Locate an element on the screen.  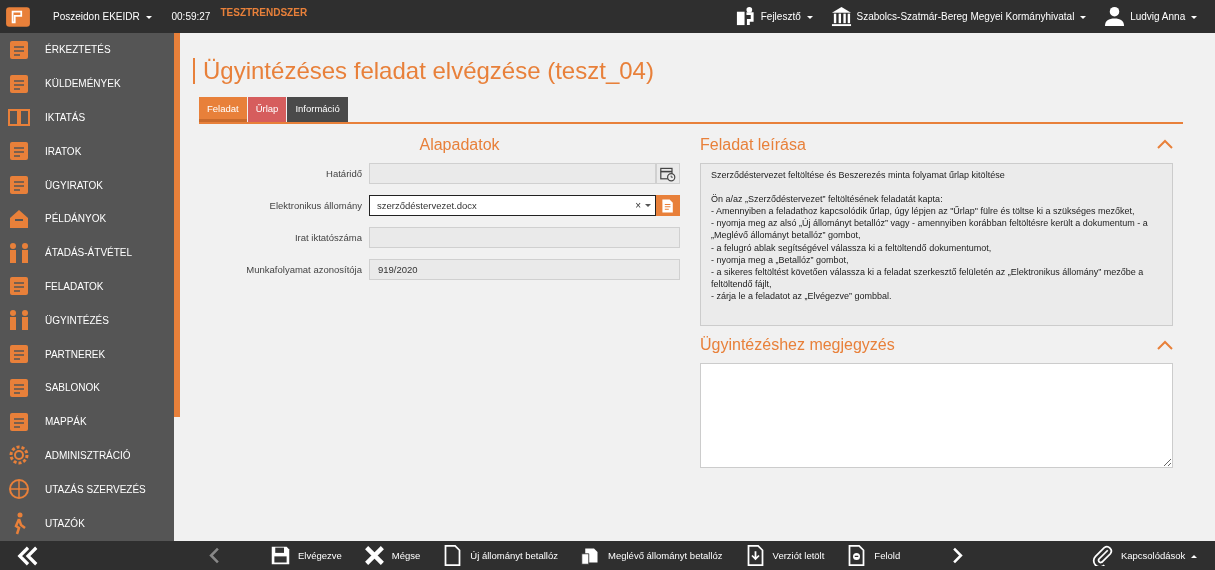
file-select: szerződéstervezet.docx × is located at coordinates (512, 205).